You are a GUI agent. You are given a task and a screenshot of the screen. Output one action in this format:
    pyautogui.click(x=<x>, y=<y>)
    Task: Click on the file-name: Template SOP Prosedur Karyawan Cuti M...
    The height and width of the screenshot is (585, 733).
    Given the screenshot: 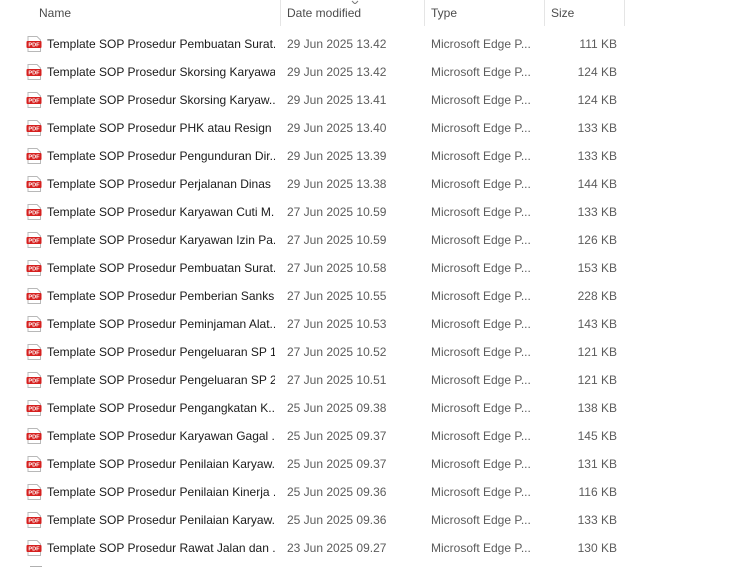 What is the action you would take?
    pyautogui.click(x=161, y=212)
    